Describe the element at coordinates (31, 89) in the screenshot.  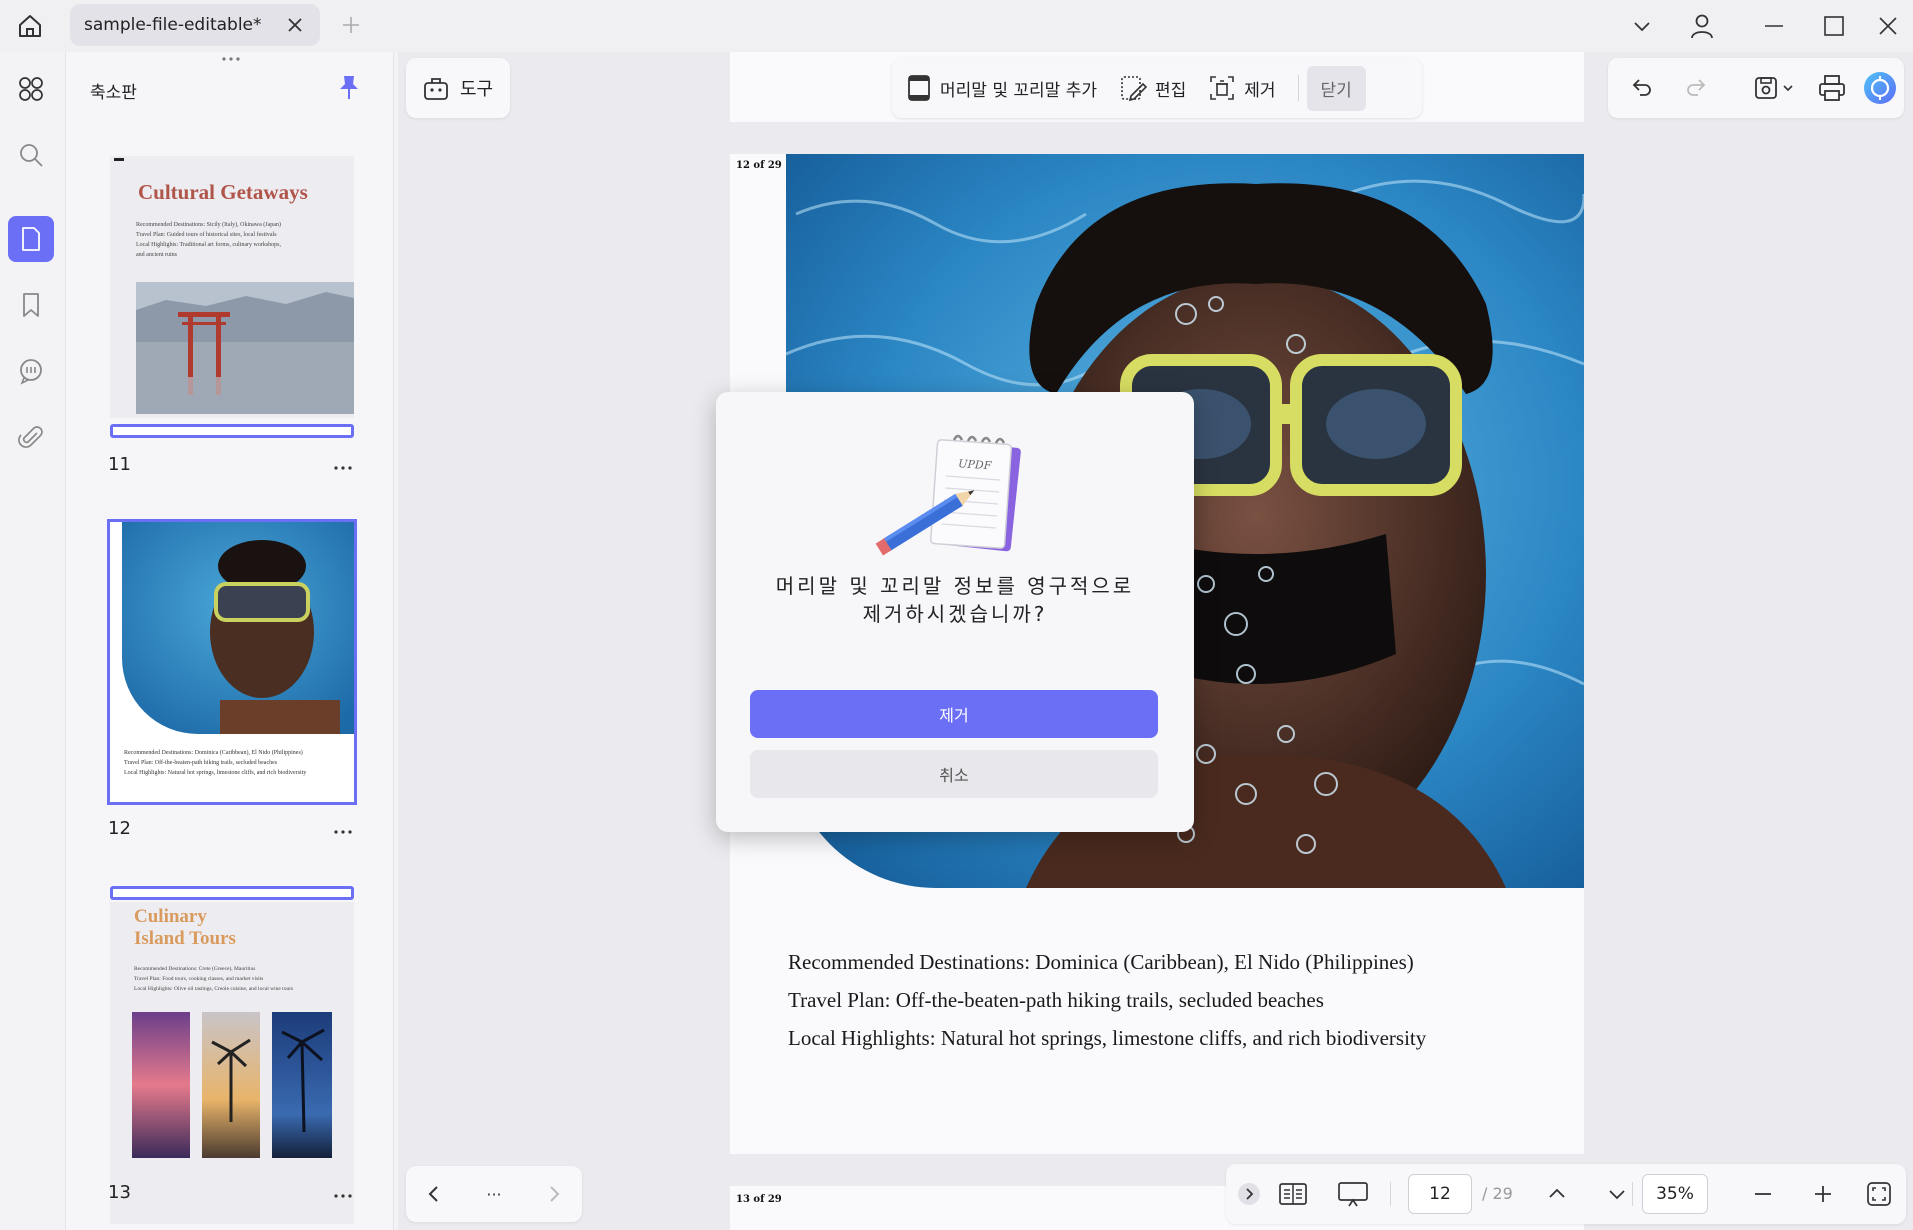
I see `grid-icon` at that location.